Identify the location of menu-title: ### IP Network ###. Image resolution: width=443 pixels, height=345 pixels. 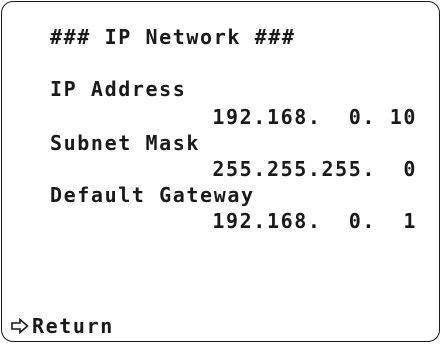
(173, 37).